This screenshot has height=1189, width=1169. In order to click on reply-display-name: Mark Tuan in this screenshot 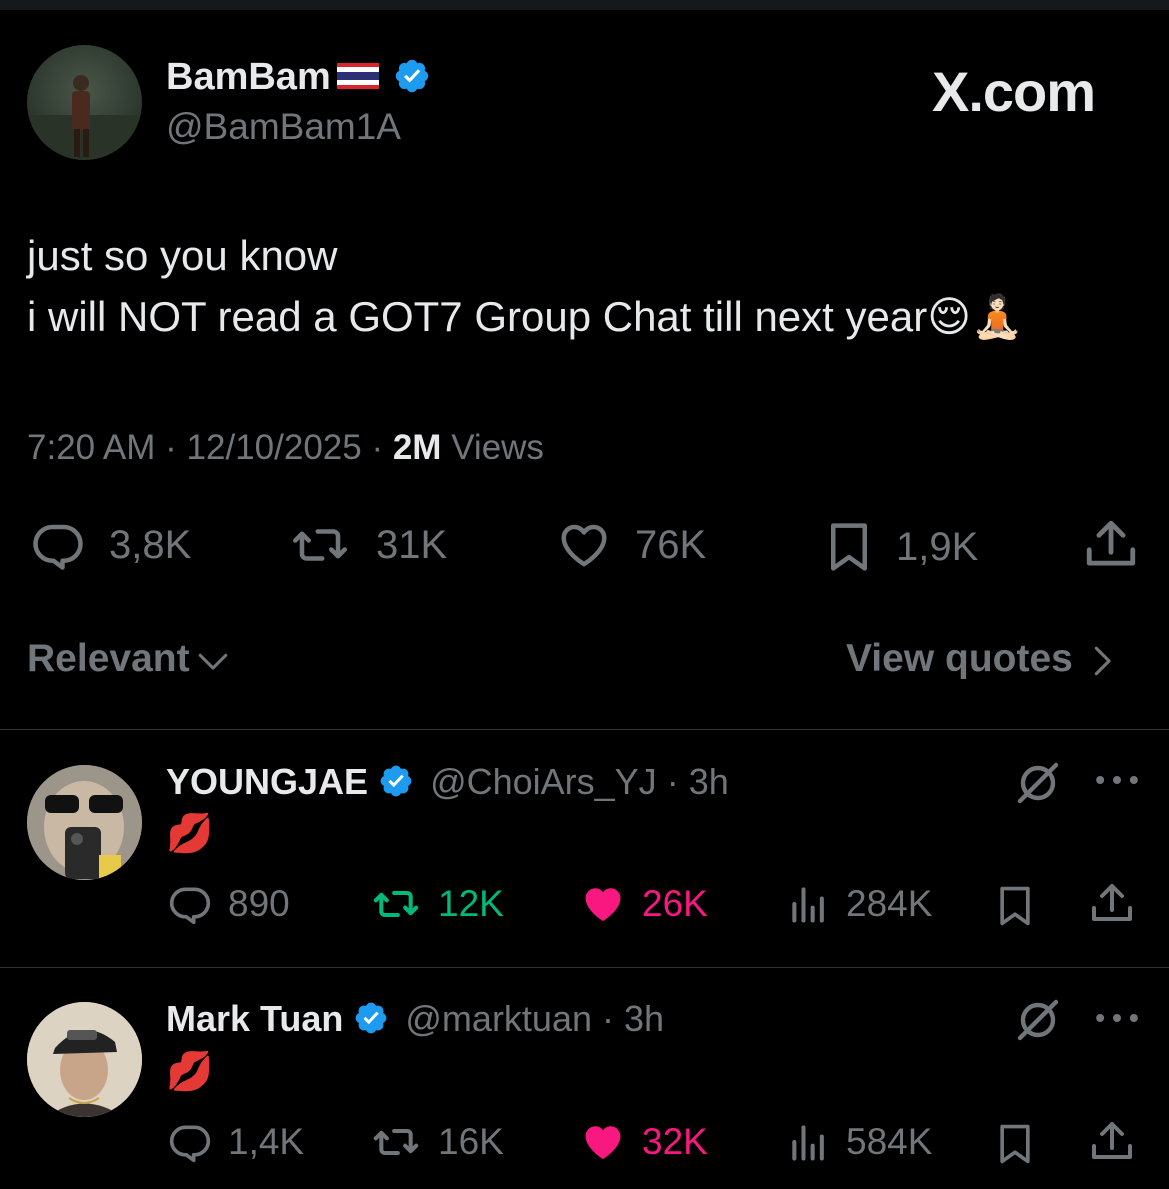, I will do `click(254, 1018)`.